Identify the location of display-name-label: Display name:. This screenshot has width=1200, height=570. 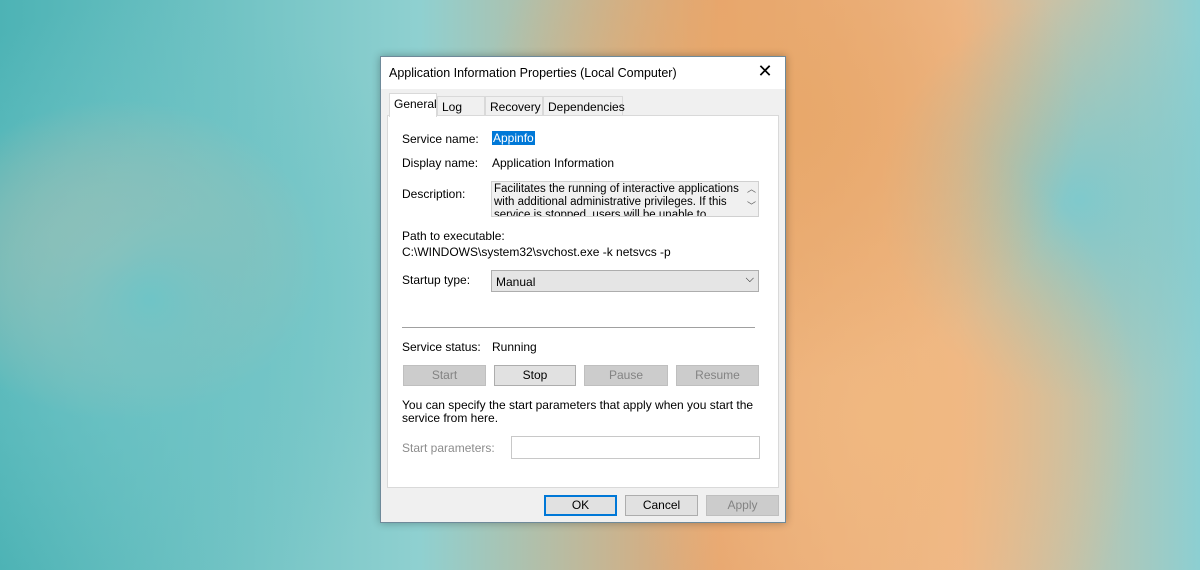
(440, 163).